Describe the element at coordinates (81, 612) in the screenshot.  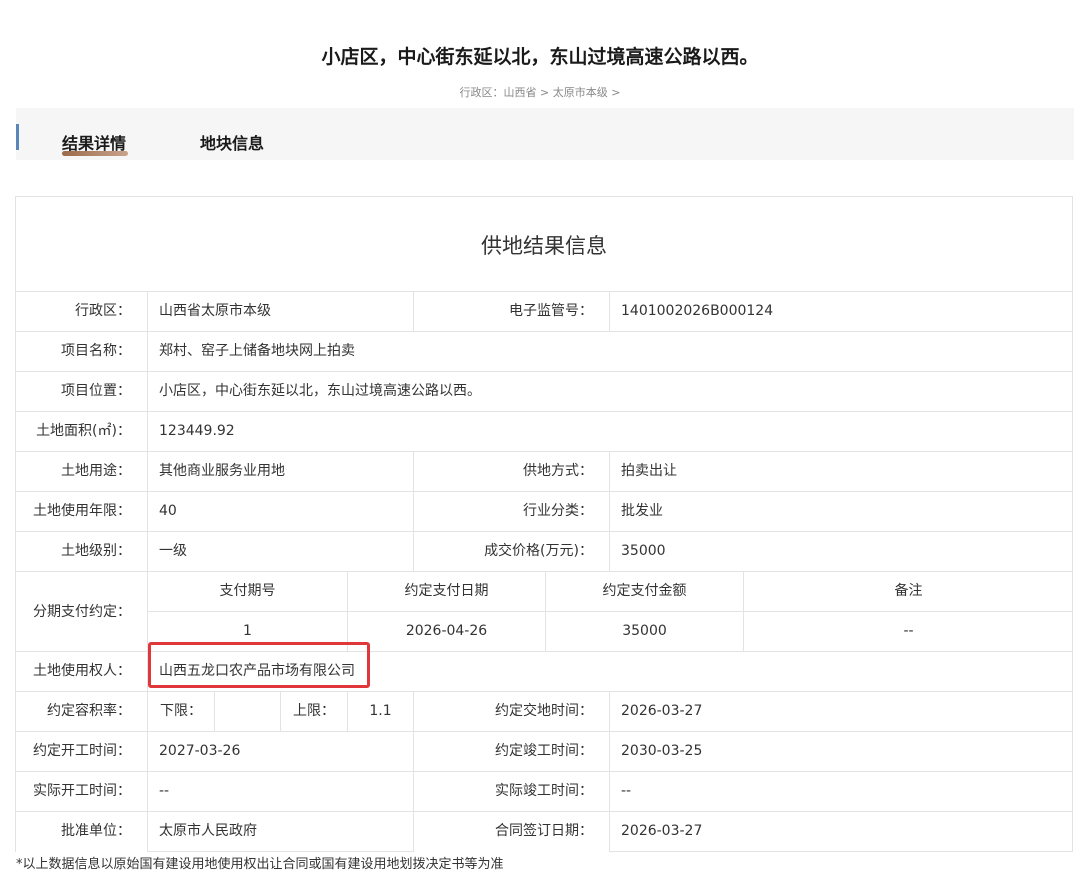
I see `installment-label: 分期支付约定：` at that location.